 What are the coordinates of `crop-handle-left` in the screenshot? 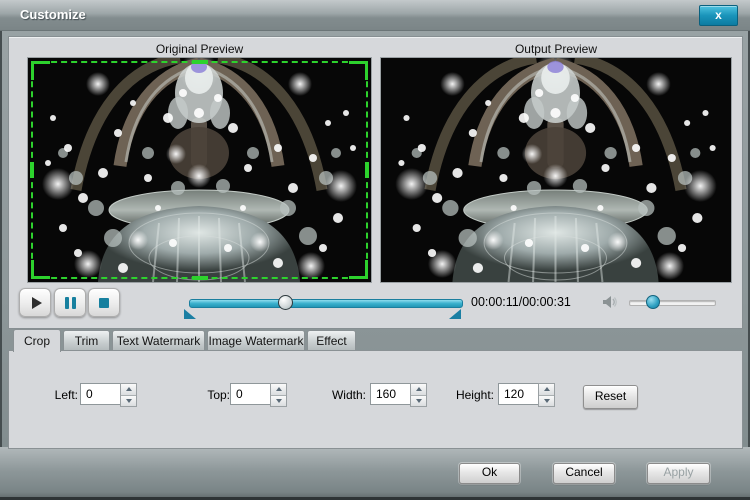 It's located at (32, 170).